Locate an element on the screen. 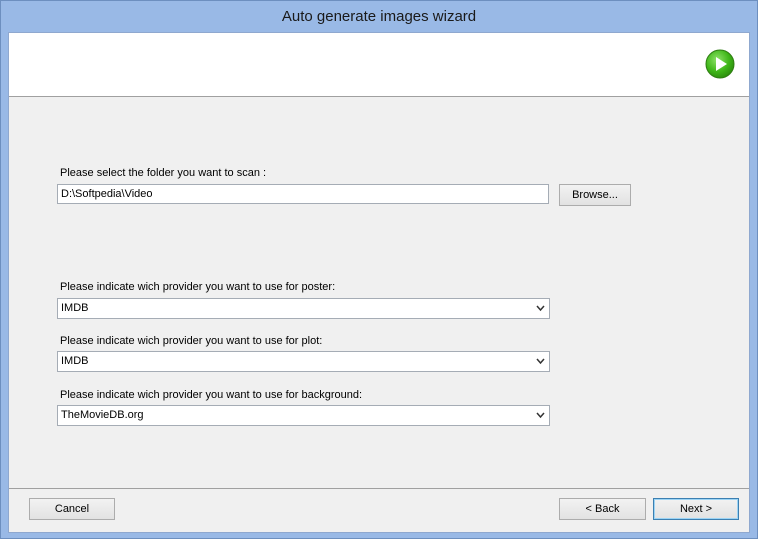 The height and width of the screenshot is (539, 758). cancel-button: Cancel is located at coordinates (72, 509).